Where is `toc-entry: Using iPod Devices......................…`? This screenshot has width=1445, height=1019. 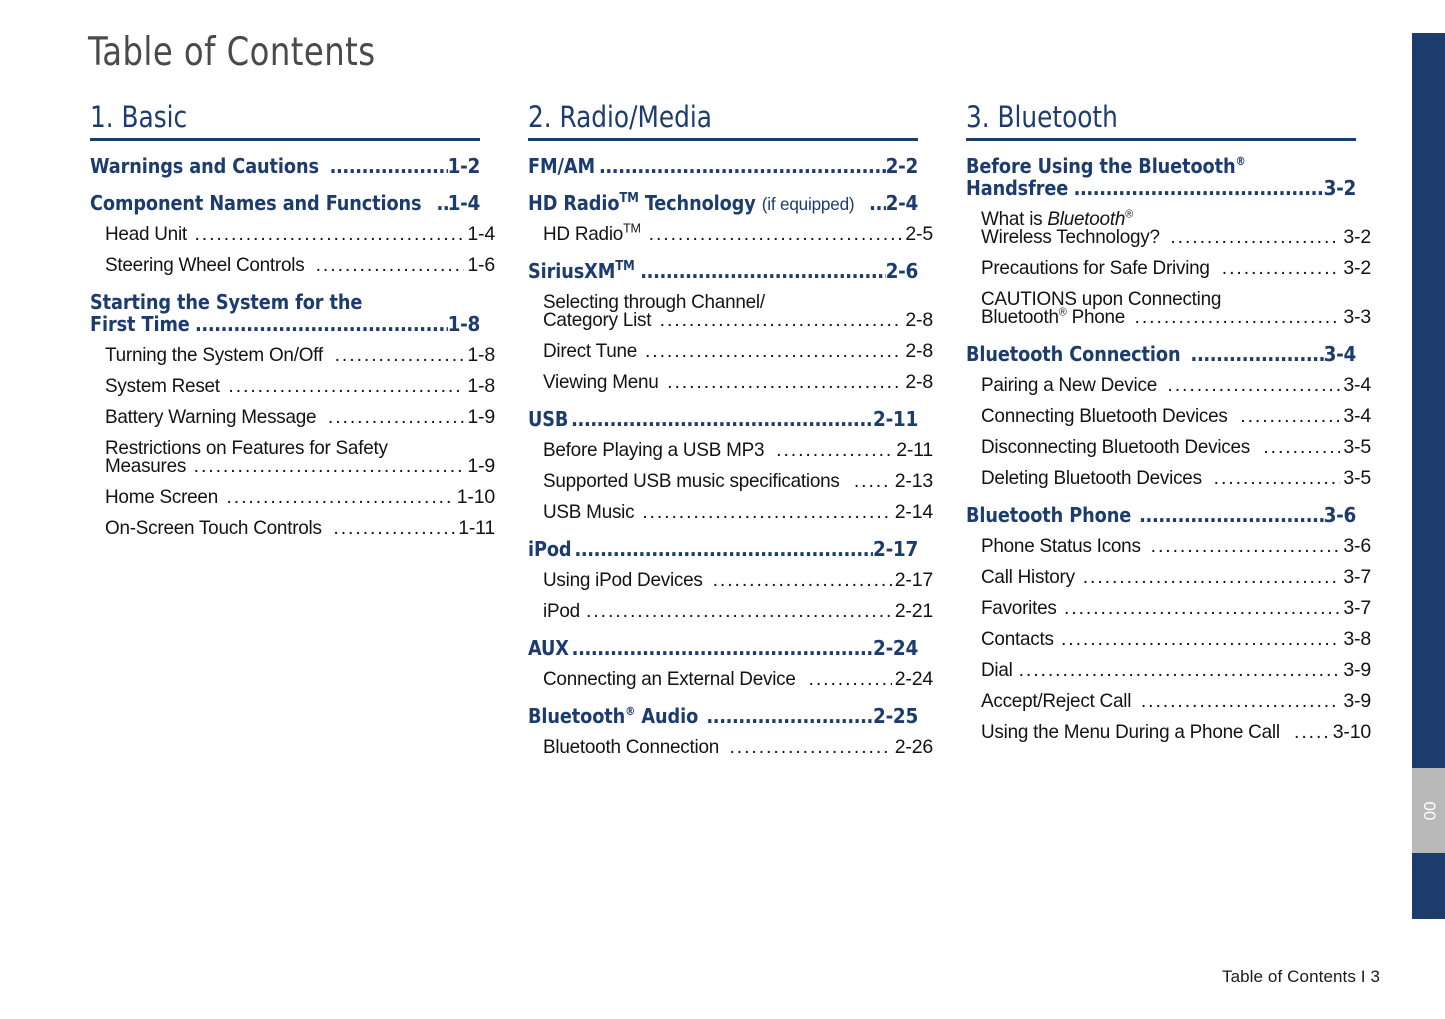 toc-entry: Using iPod Devices......................… is located at coordinates (730, 580).